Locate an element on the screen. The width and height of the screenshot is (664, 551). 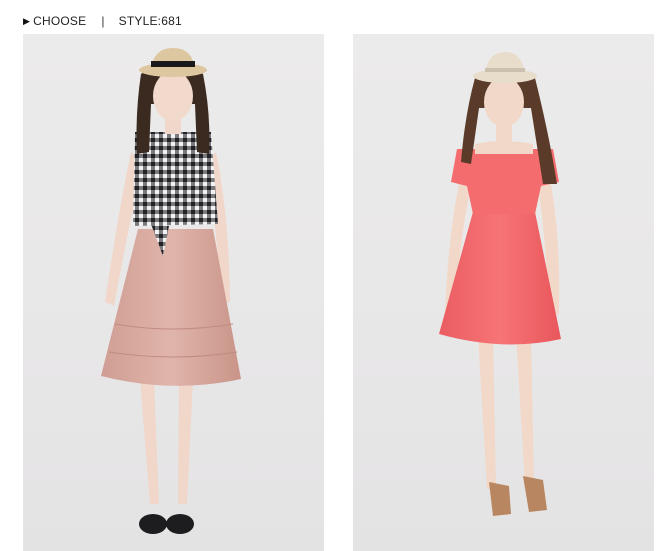
style-label: STYLE:681 is located at coordinates (150, 21).